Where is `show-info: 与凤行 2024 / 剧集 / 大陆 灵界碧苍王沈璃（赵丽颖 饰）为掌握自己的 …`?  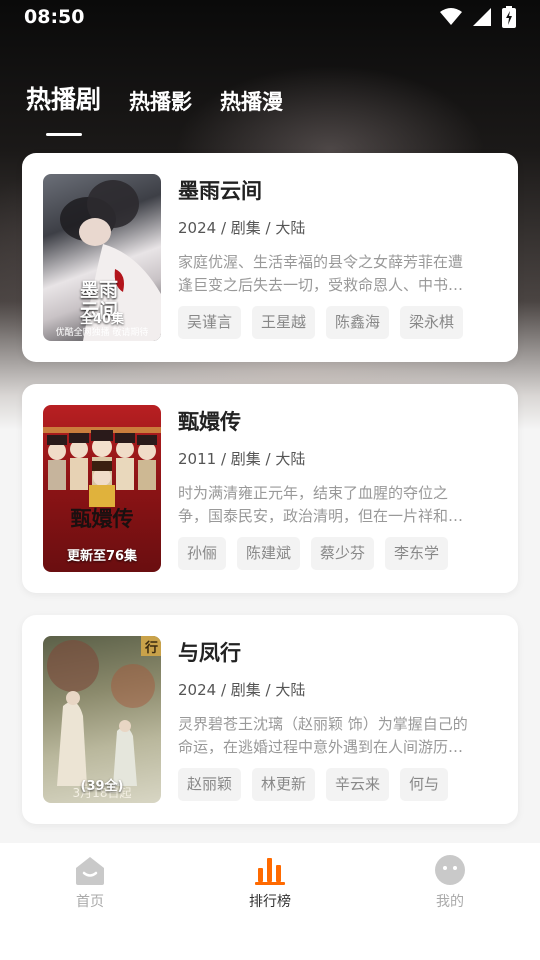
show-info: 与凤行 2024 / 剧集 / 大陆 灵界碧苍王沈璃（赵丽颖 饰）为掌握自己的 … is located at coordinates (336, 719).